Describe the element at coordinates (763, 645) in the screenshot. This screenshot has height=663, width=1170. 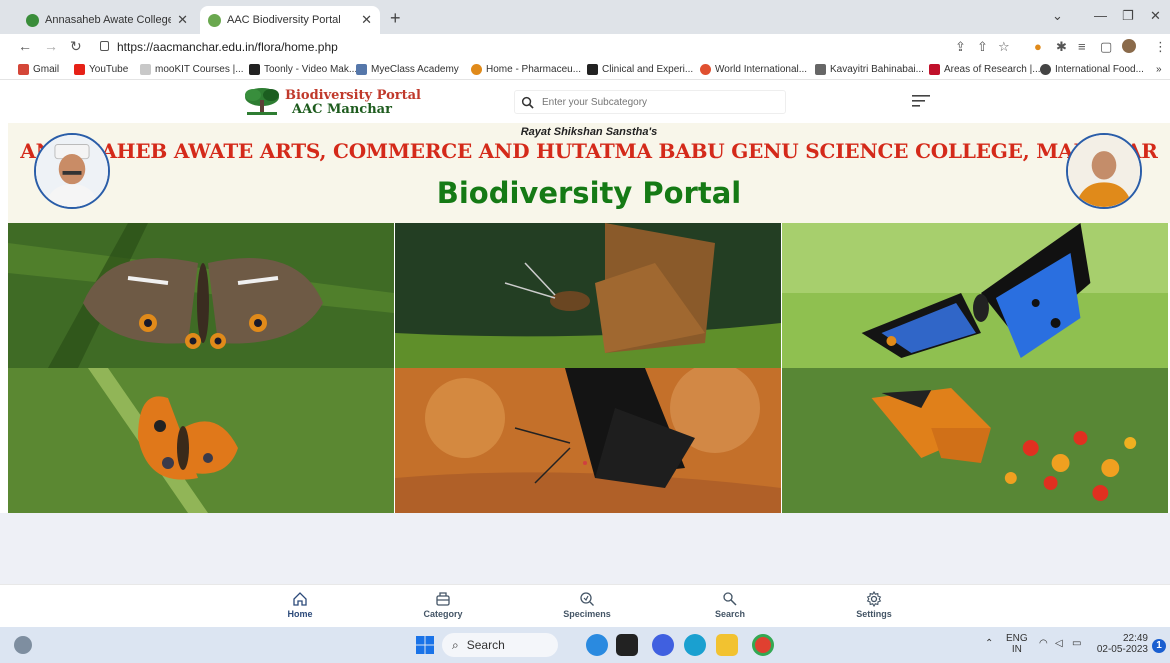
I see `chrome-icon` at that location.